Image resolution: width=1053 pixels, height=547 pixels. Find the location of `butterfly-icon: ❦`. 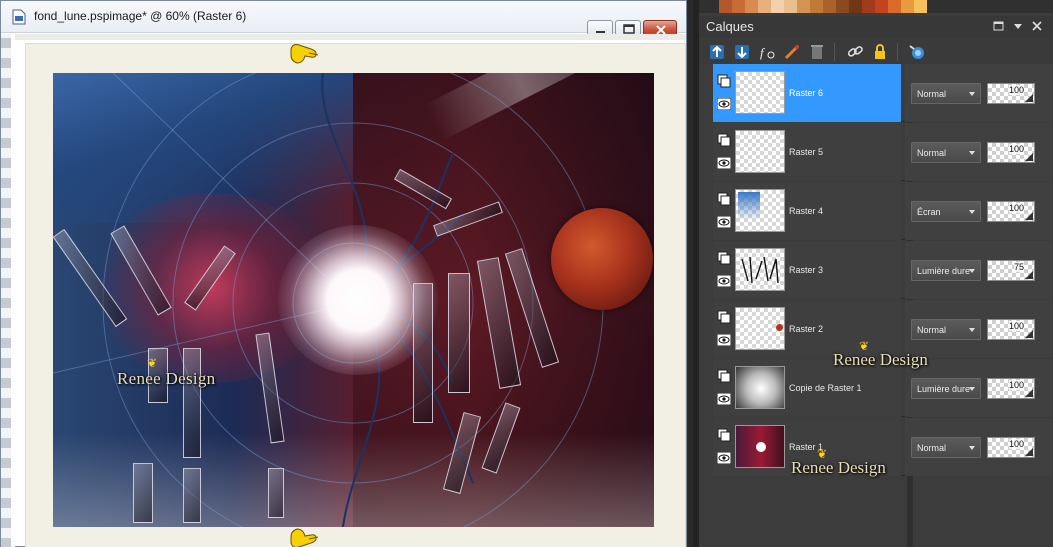

butterfly-icon: ❦ is located at coordinates (152, 363).